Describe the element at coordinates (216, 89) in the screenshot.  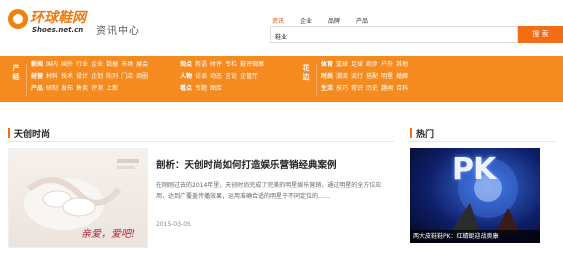
I see `nav-link: 图库` at that location.